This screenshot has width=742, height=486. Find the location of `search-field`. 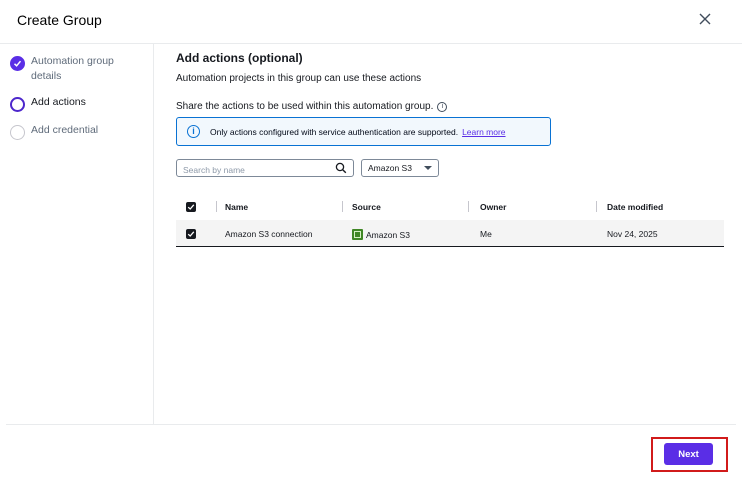

search-field is located at coordinates (265, 168).